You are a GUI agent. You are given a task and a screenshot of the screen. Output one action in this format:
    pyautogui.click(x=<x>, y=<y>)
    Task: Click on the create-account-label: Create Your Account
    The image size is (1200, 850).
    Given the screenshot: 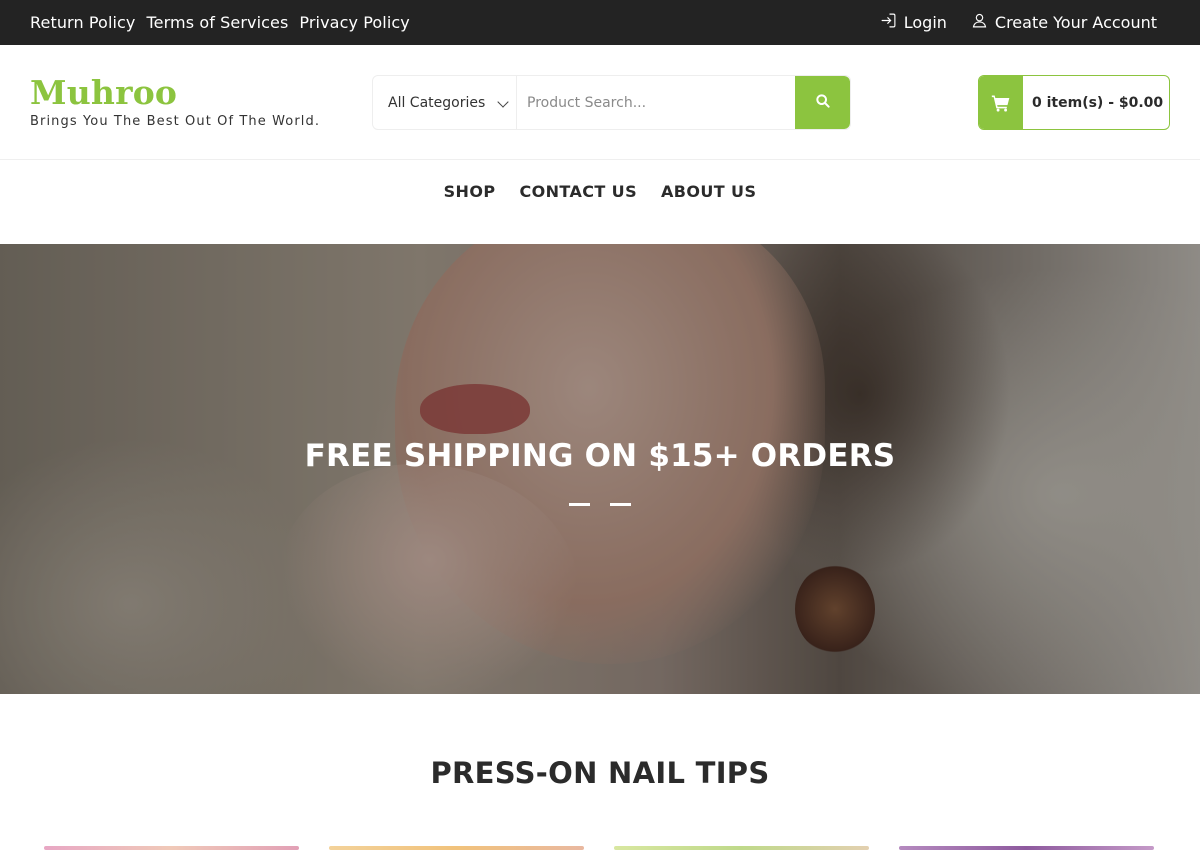 What is the action you would take?
    pyautogui.click(x=1075, y=22)
    